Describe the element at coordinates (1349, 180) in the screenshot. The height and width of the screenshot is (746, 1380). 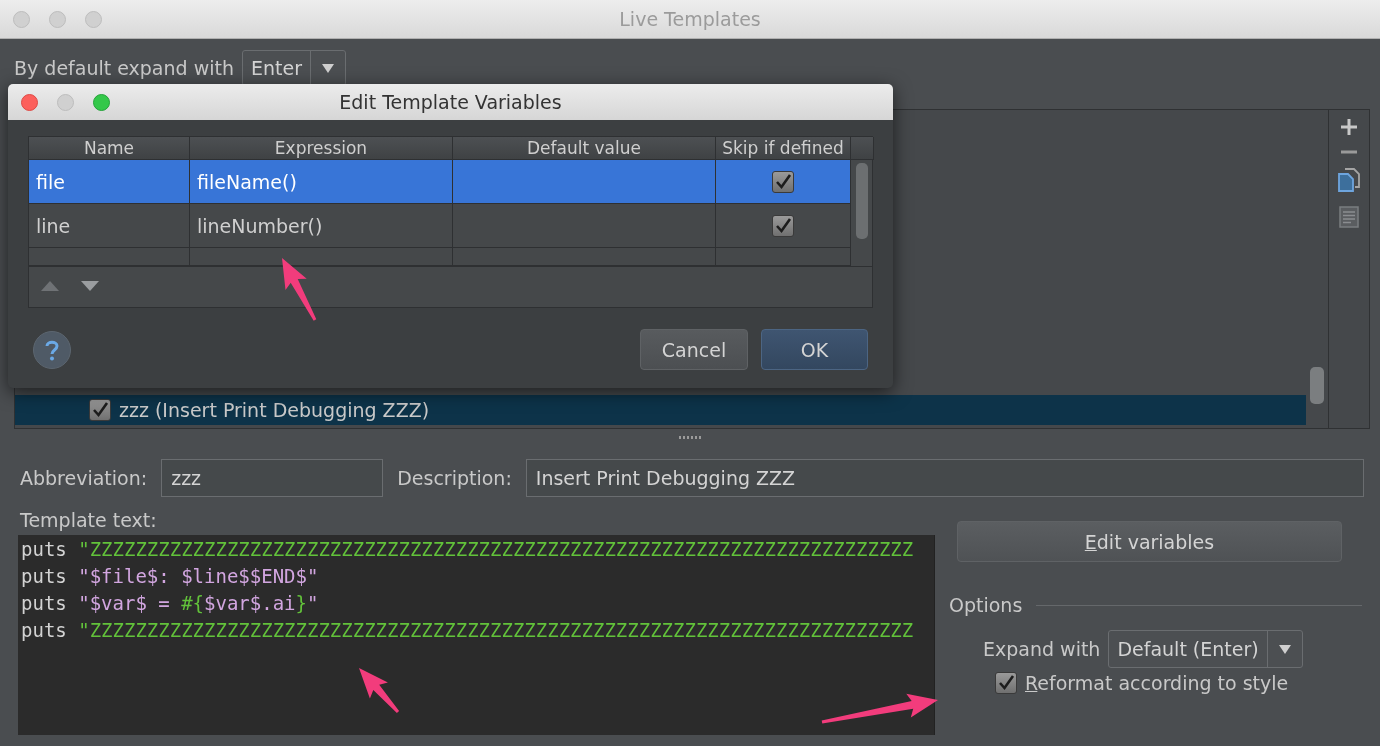
I see `copy-icon` at that location.